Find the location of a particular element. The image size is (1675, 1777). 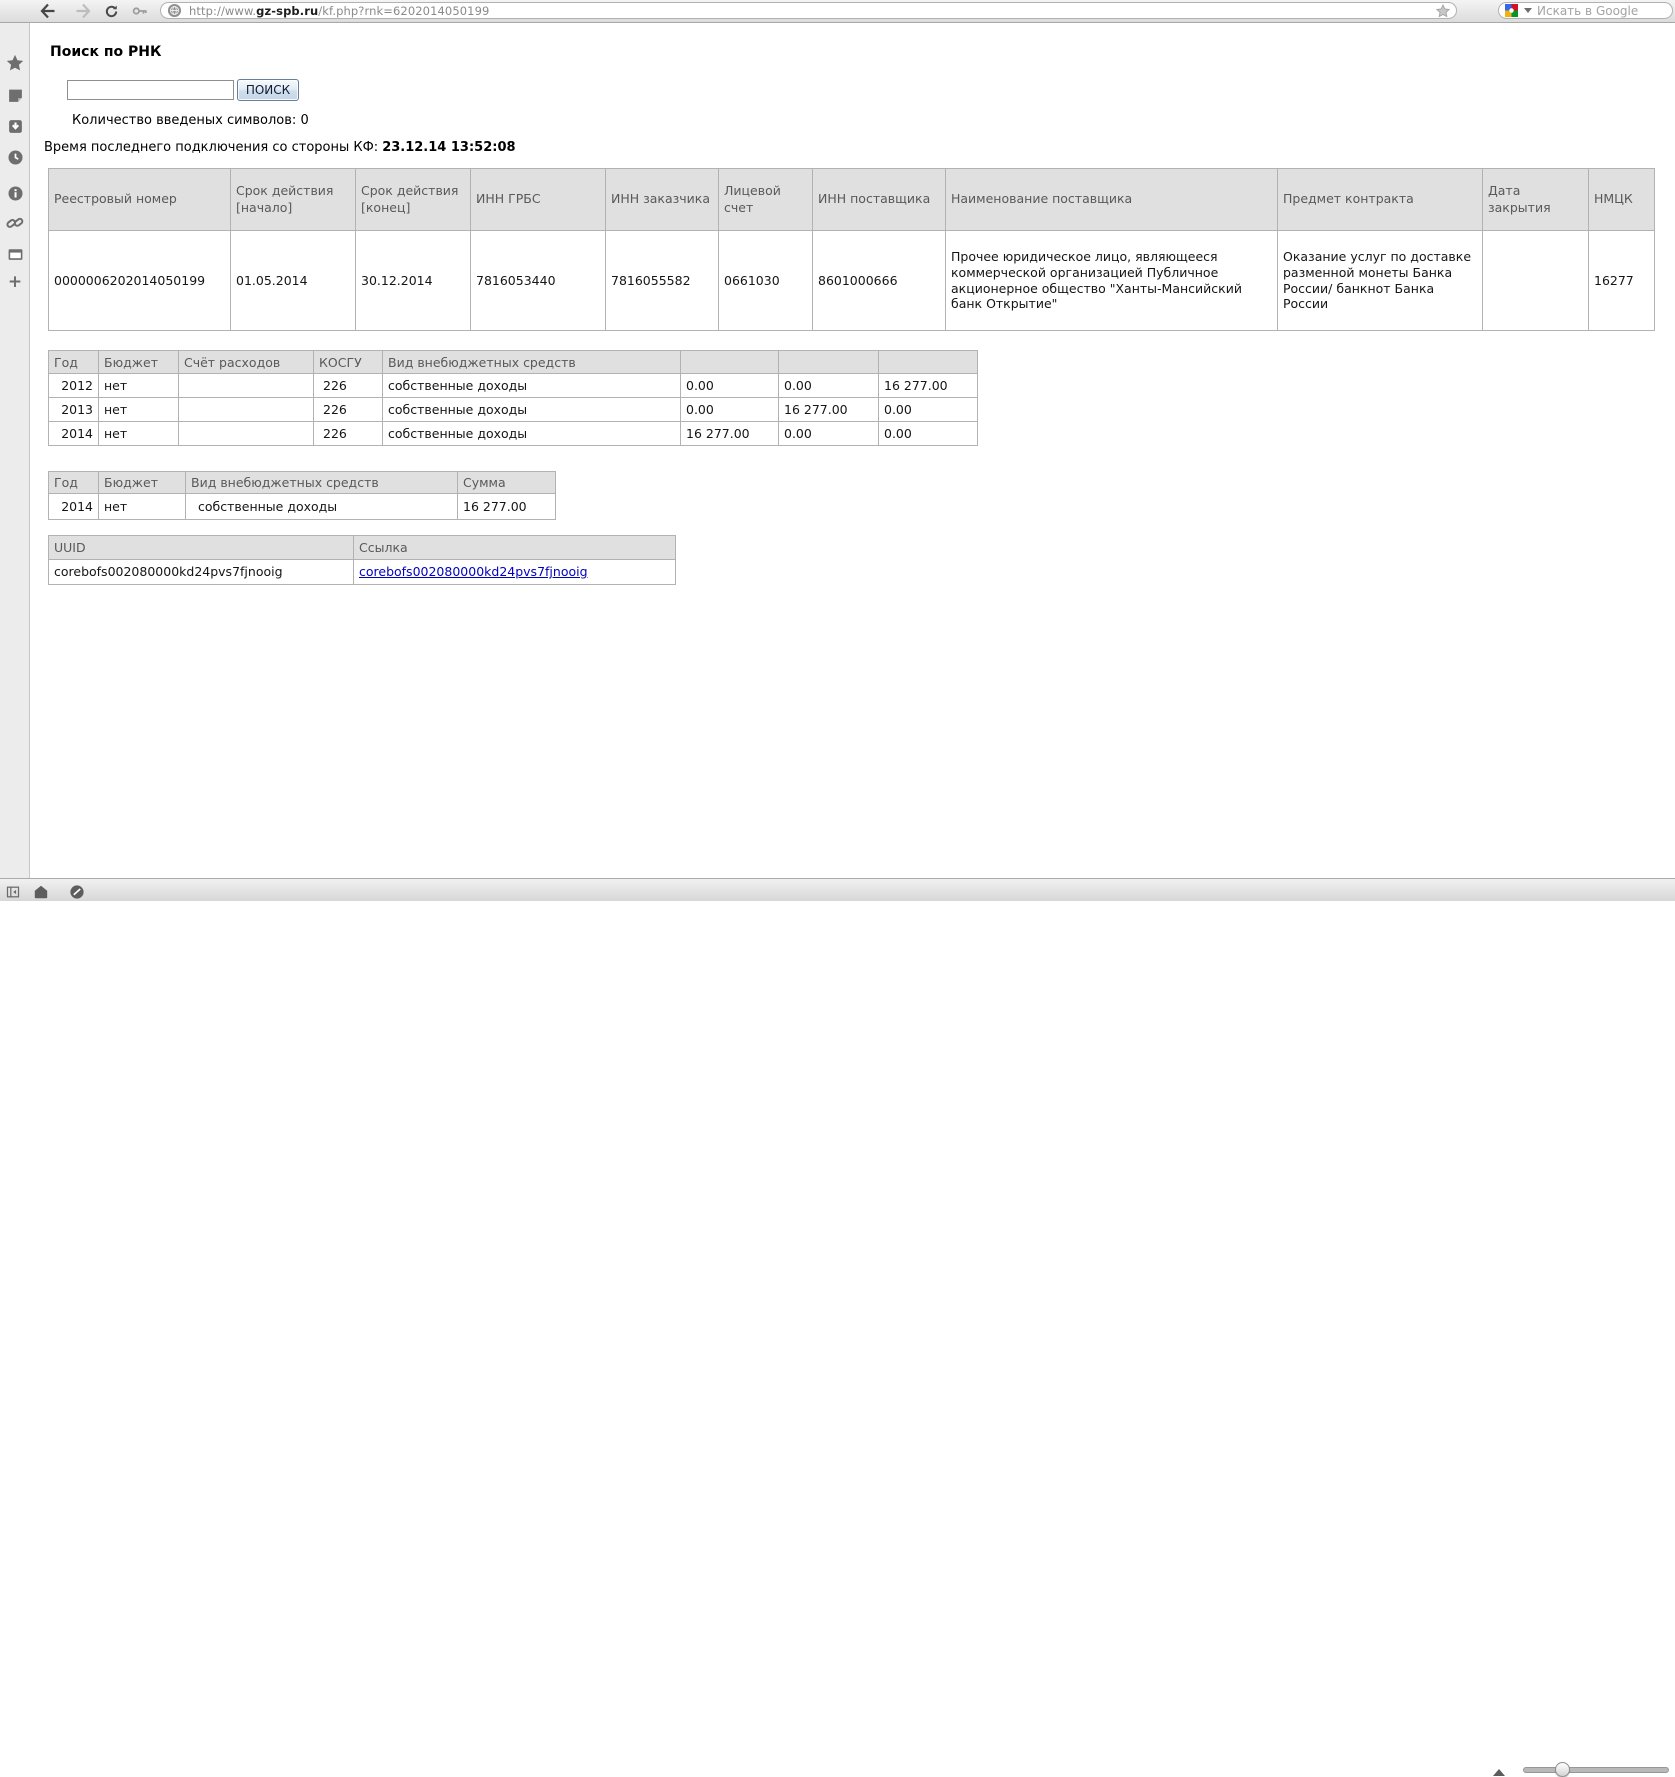

zoom-slider-thumb is located at coordinates (1562, 1769).